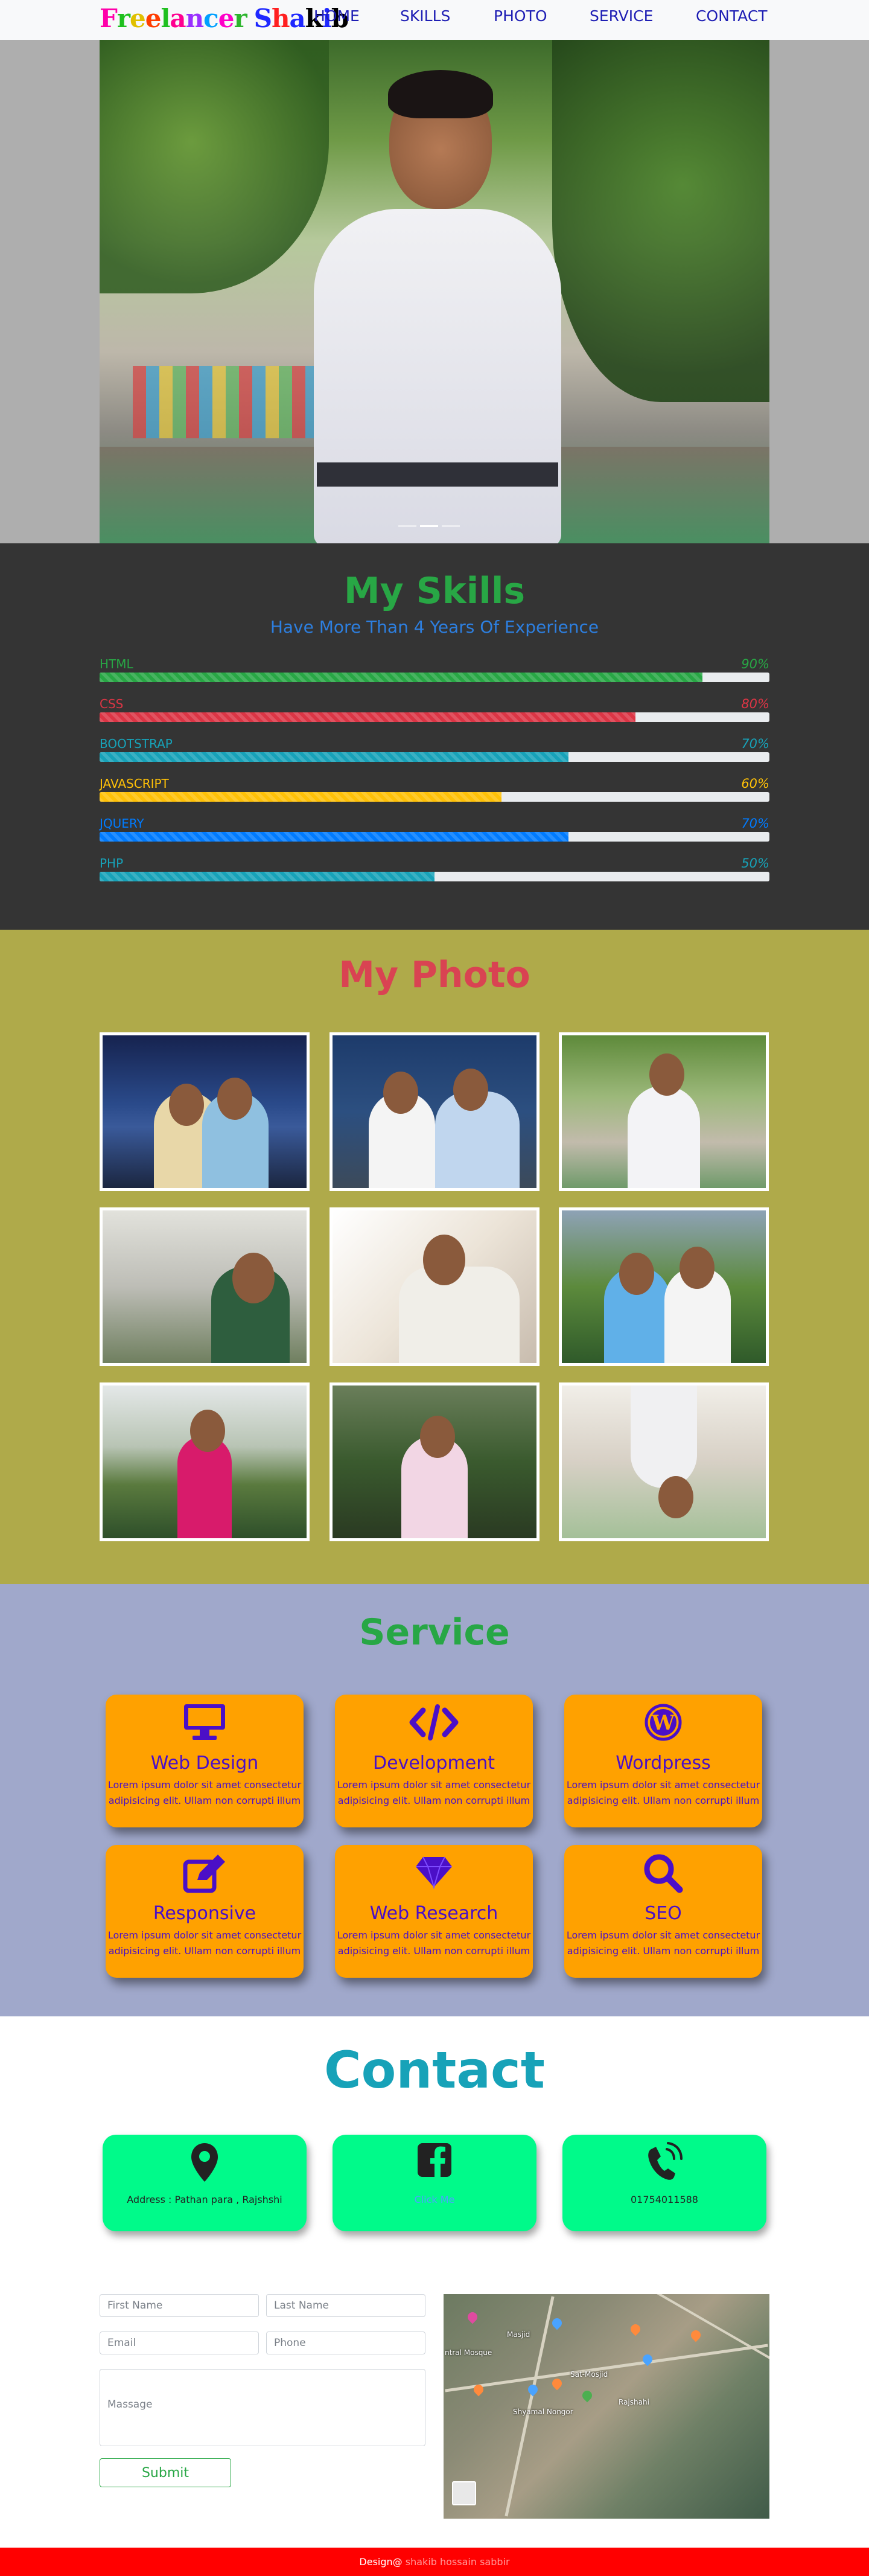 This screenshot has height=2576, width=869. What do you see at coordinates (520, 16) in the screenshot?
I see `nav-link-photo: PHOTO` at bounding box center [520, 16].